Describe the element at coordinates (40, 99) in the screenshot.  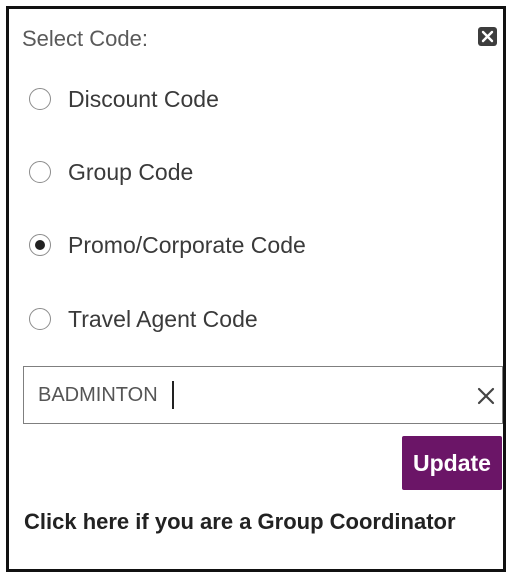
I see `radio-discount-code` at that location.